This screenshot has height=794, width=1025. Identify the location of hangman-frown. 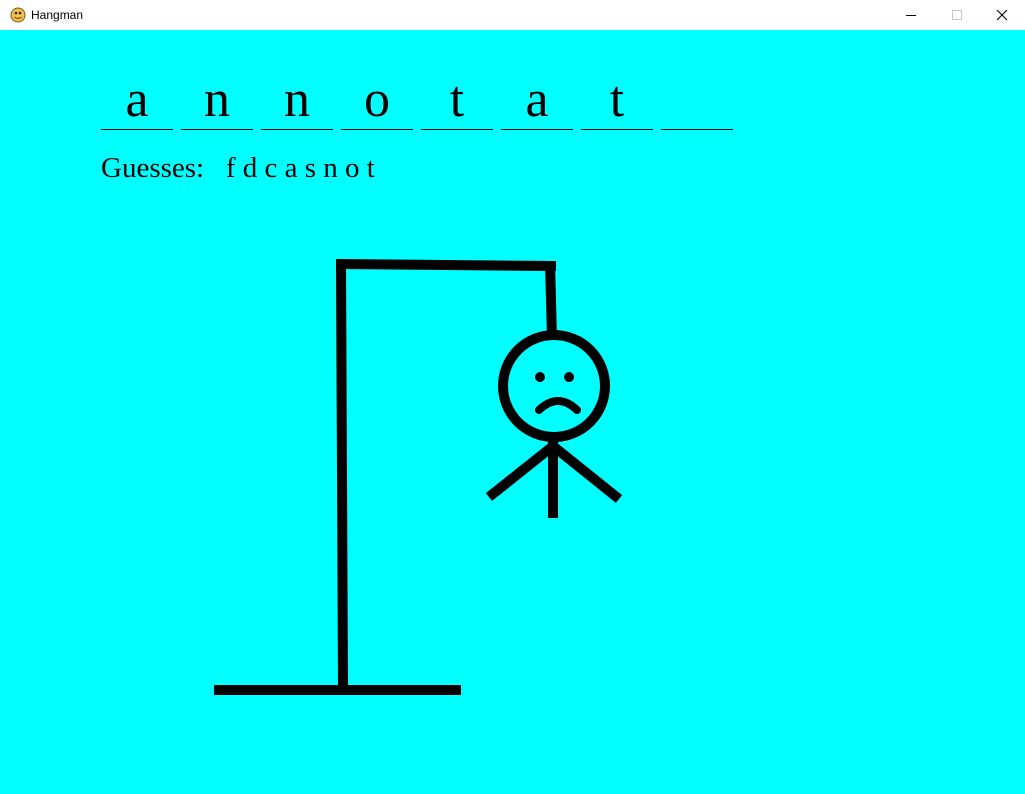
(558, 405).